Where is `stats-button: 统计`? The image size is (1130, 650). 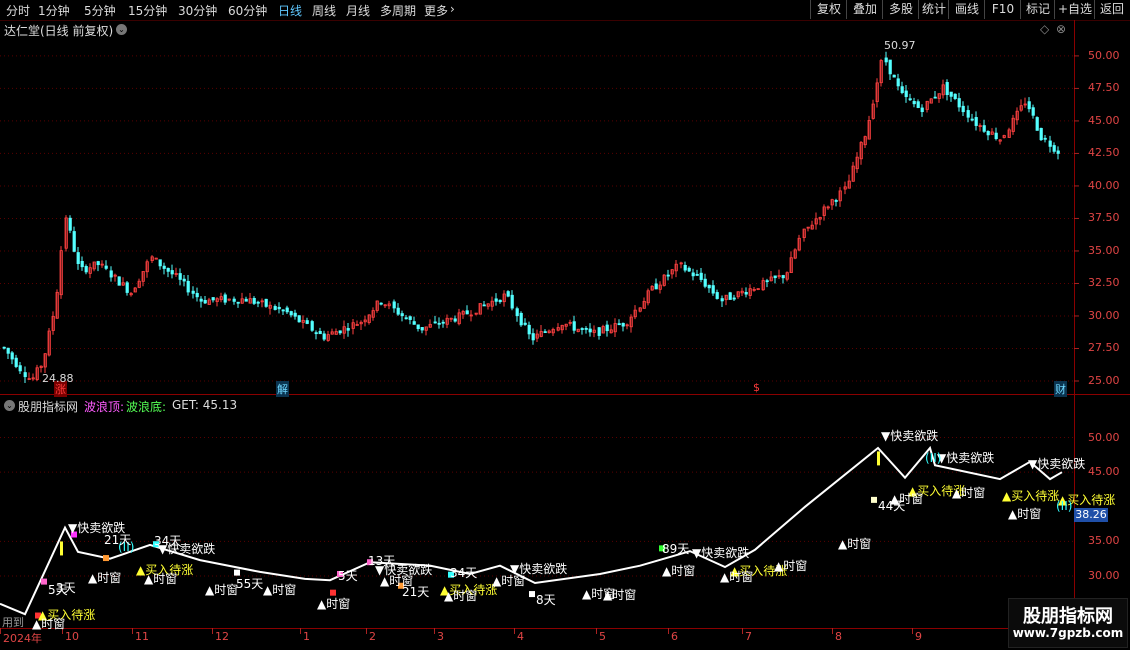
stats-button: 统计 is located at coordinates (933, 9).